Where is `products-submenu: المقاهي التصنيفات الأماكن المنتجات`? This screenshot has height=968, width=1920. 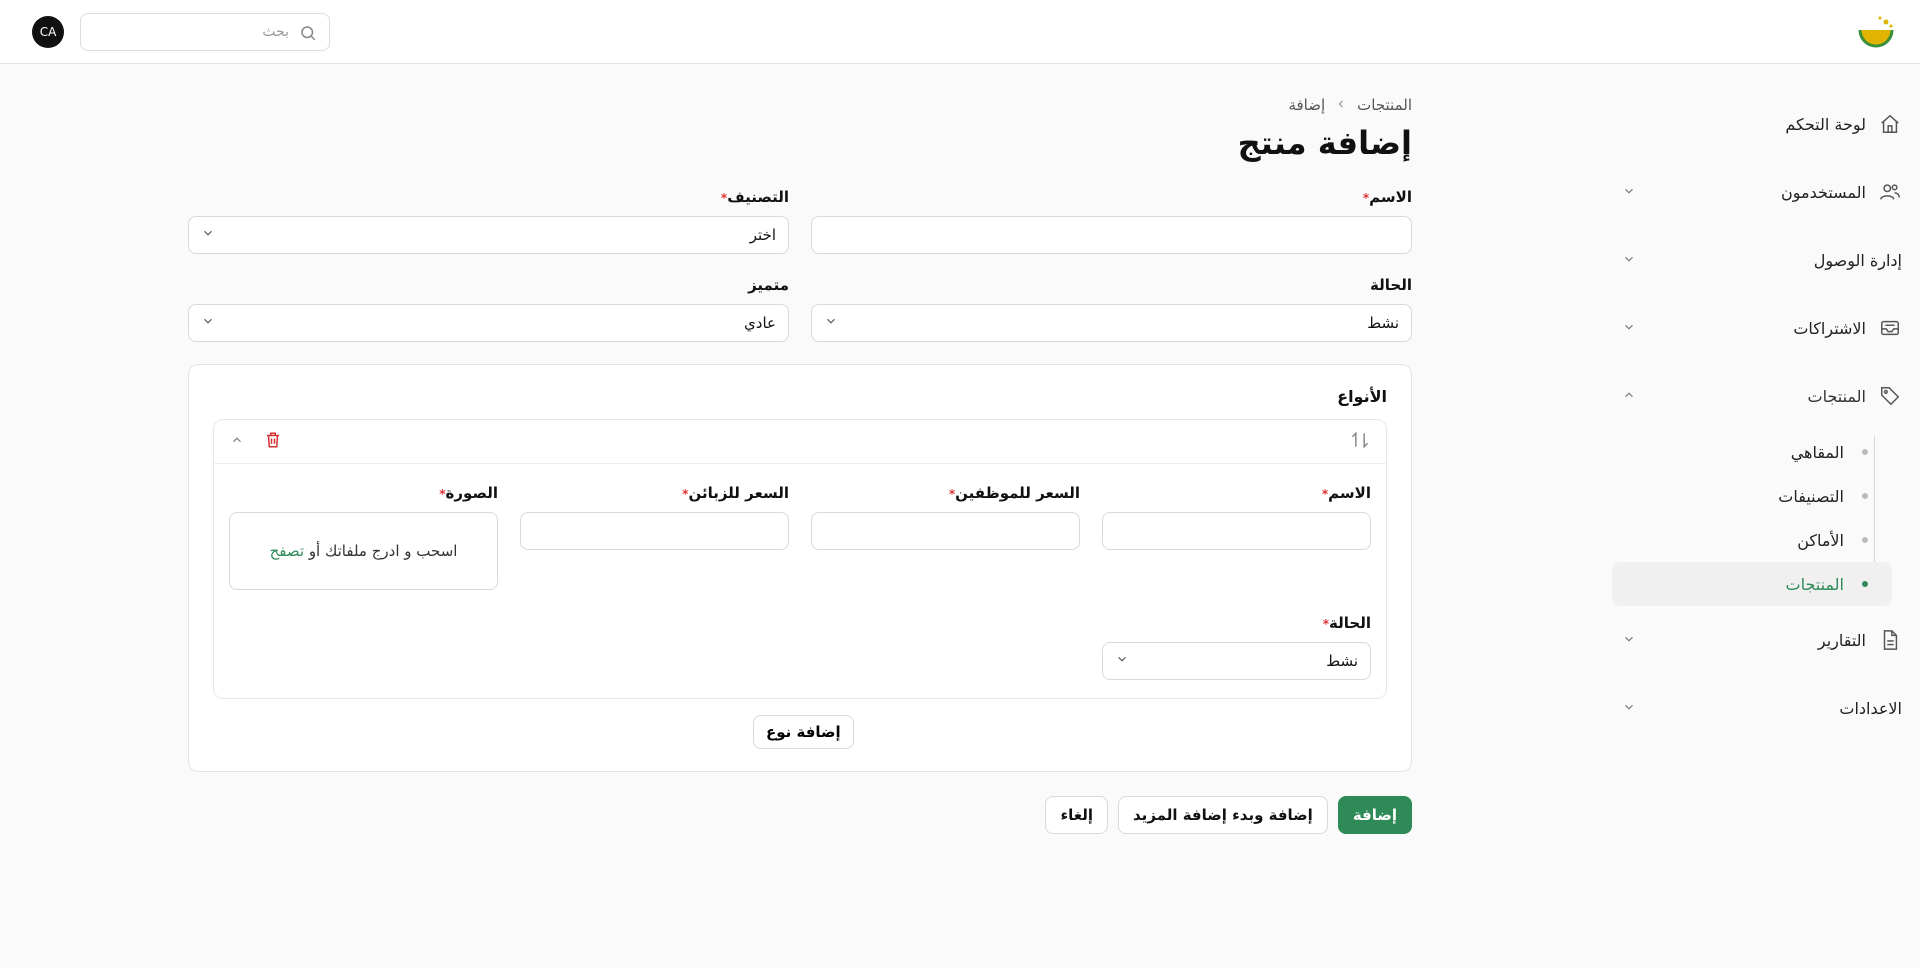 products-submenu: المقاهي التصنيفات الأماكن المنتجات is located at coordinates (1757, 518).